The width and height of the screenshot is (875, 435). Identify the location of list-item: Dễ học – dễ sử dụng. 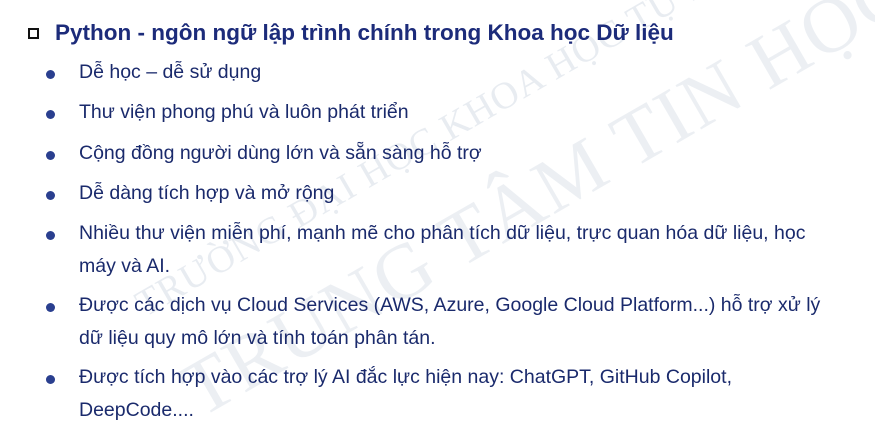
(446, 75).